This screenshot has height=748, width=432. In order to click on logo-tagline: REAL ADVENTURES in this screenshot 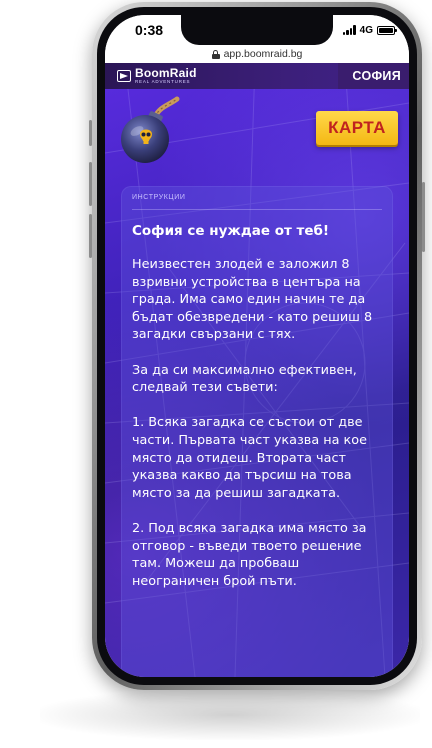, I will do `click(163, 82)`.